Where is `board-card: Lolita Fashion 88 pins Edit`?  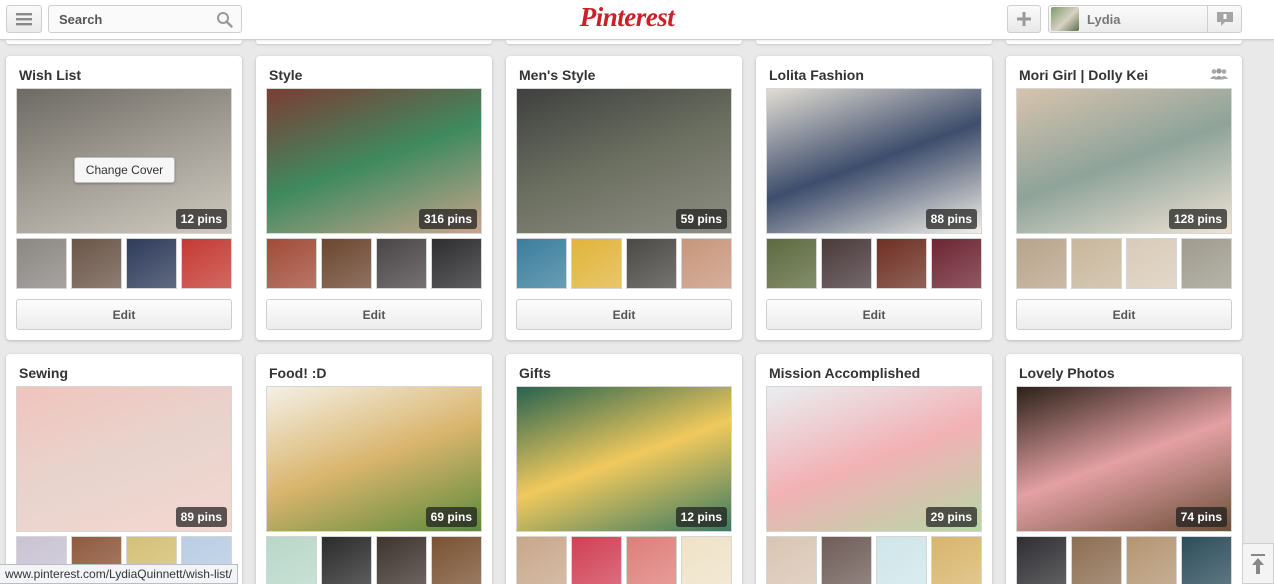 board-card: Lolita Fashion 88 pins Edit is located at coordinates (874, 198).